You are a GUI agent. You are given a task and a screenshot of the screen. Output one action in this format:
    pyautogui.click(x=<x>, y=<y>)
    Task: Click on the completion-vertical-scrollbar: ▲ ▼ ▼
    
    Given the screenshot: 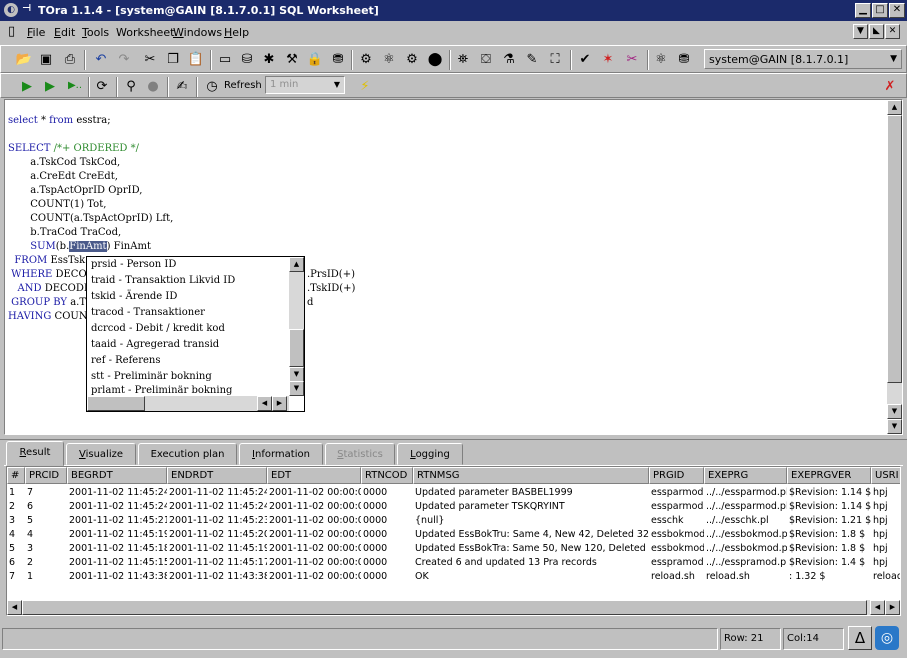 What is the action you would take?
    pyautogui.click(x=296, y=326)
    